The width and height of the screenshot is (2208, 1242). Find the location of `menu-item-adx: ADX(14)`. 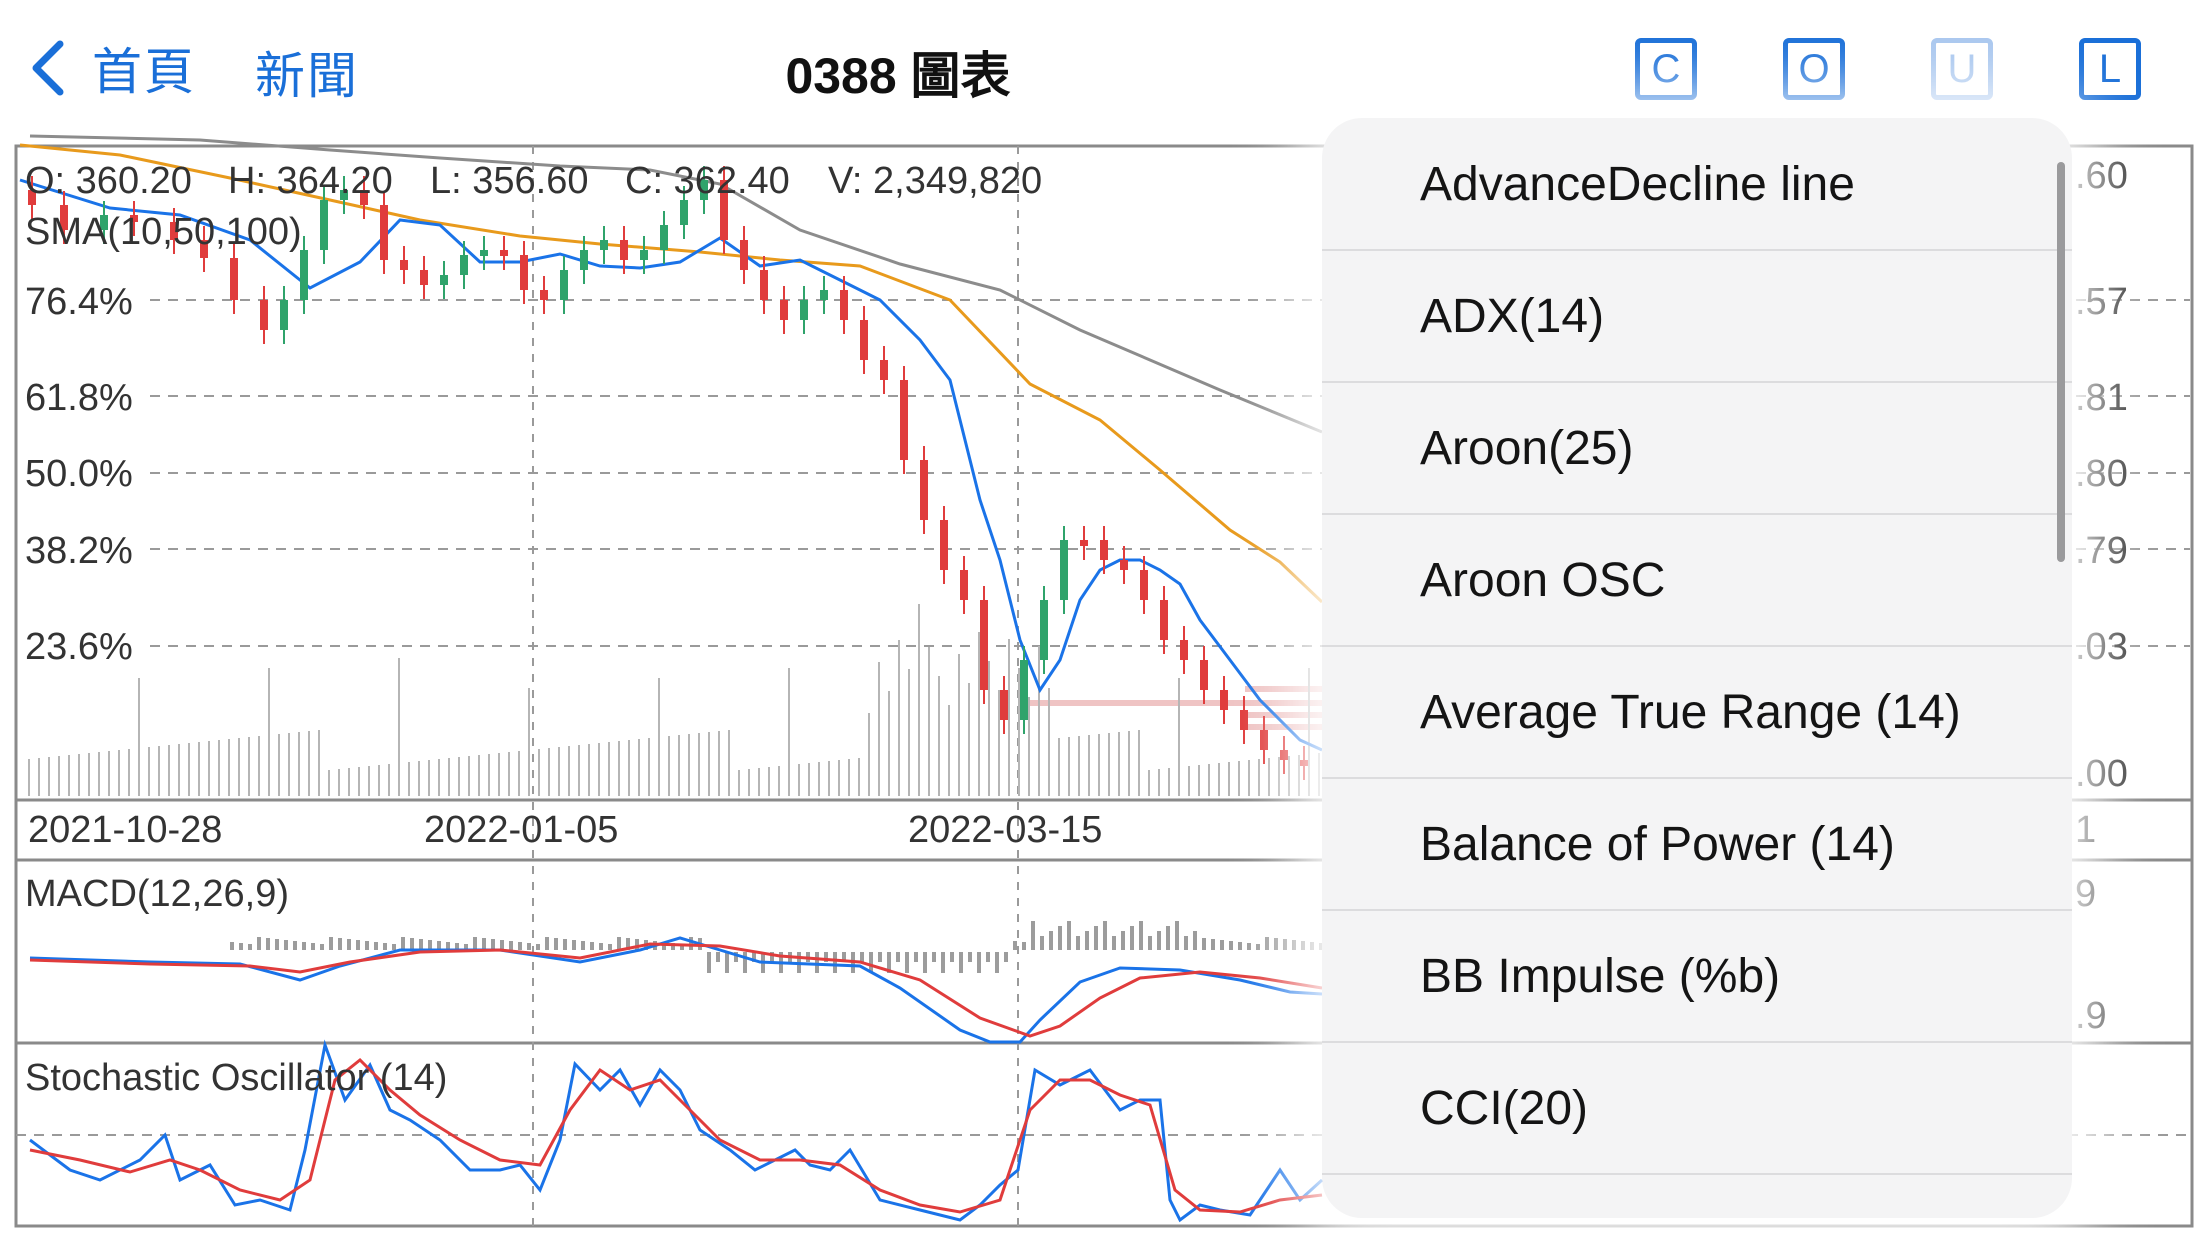

menu-item-adx: ADX(14) is located at coordinates (1697, 316).